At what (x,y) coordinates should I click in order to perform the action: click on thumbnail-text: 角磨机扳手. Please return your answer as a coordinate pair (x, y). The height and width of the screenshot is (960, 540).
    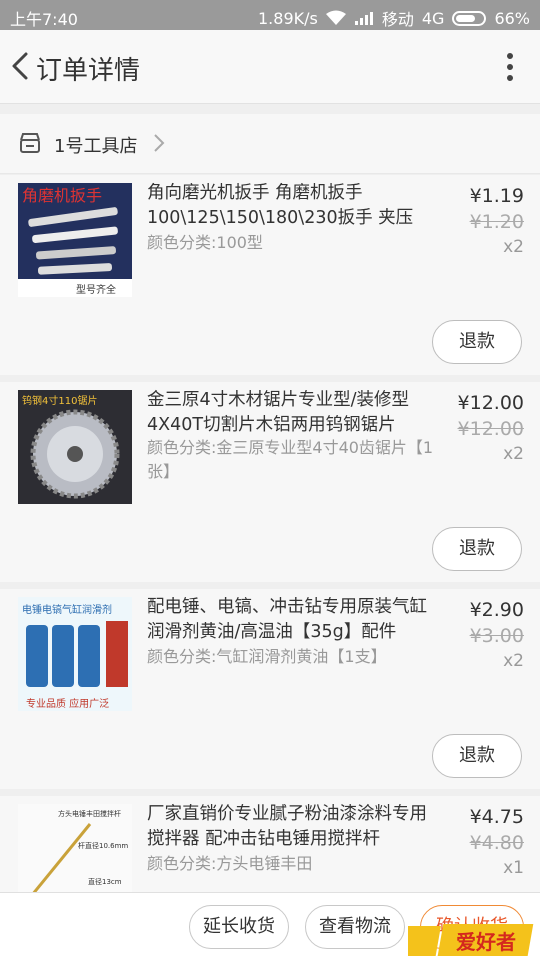
    Looking at the image, I should click on (62, 195).